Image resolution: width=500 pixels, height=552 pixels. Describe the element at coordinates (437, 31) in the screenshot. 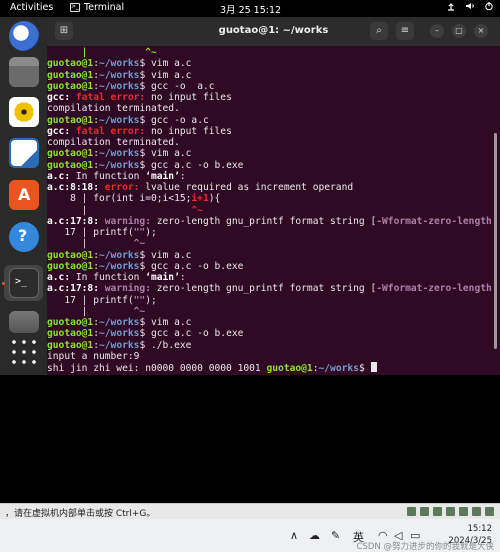

I see `minimize-icon: –` at that location.